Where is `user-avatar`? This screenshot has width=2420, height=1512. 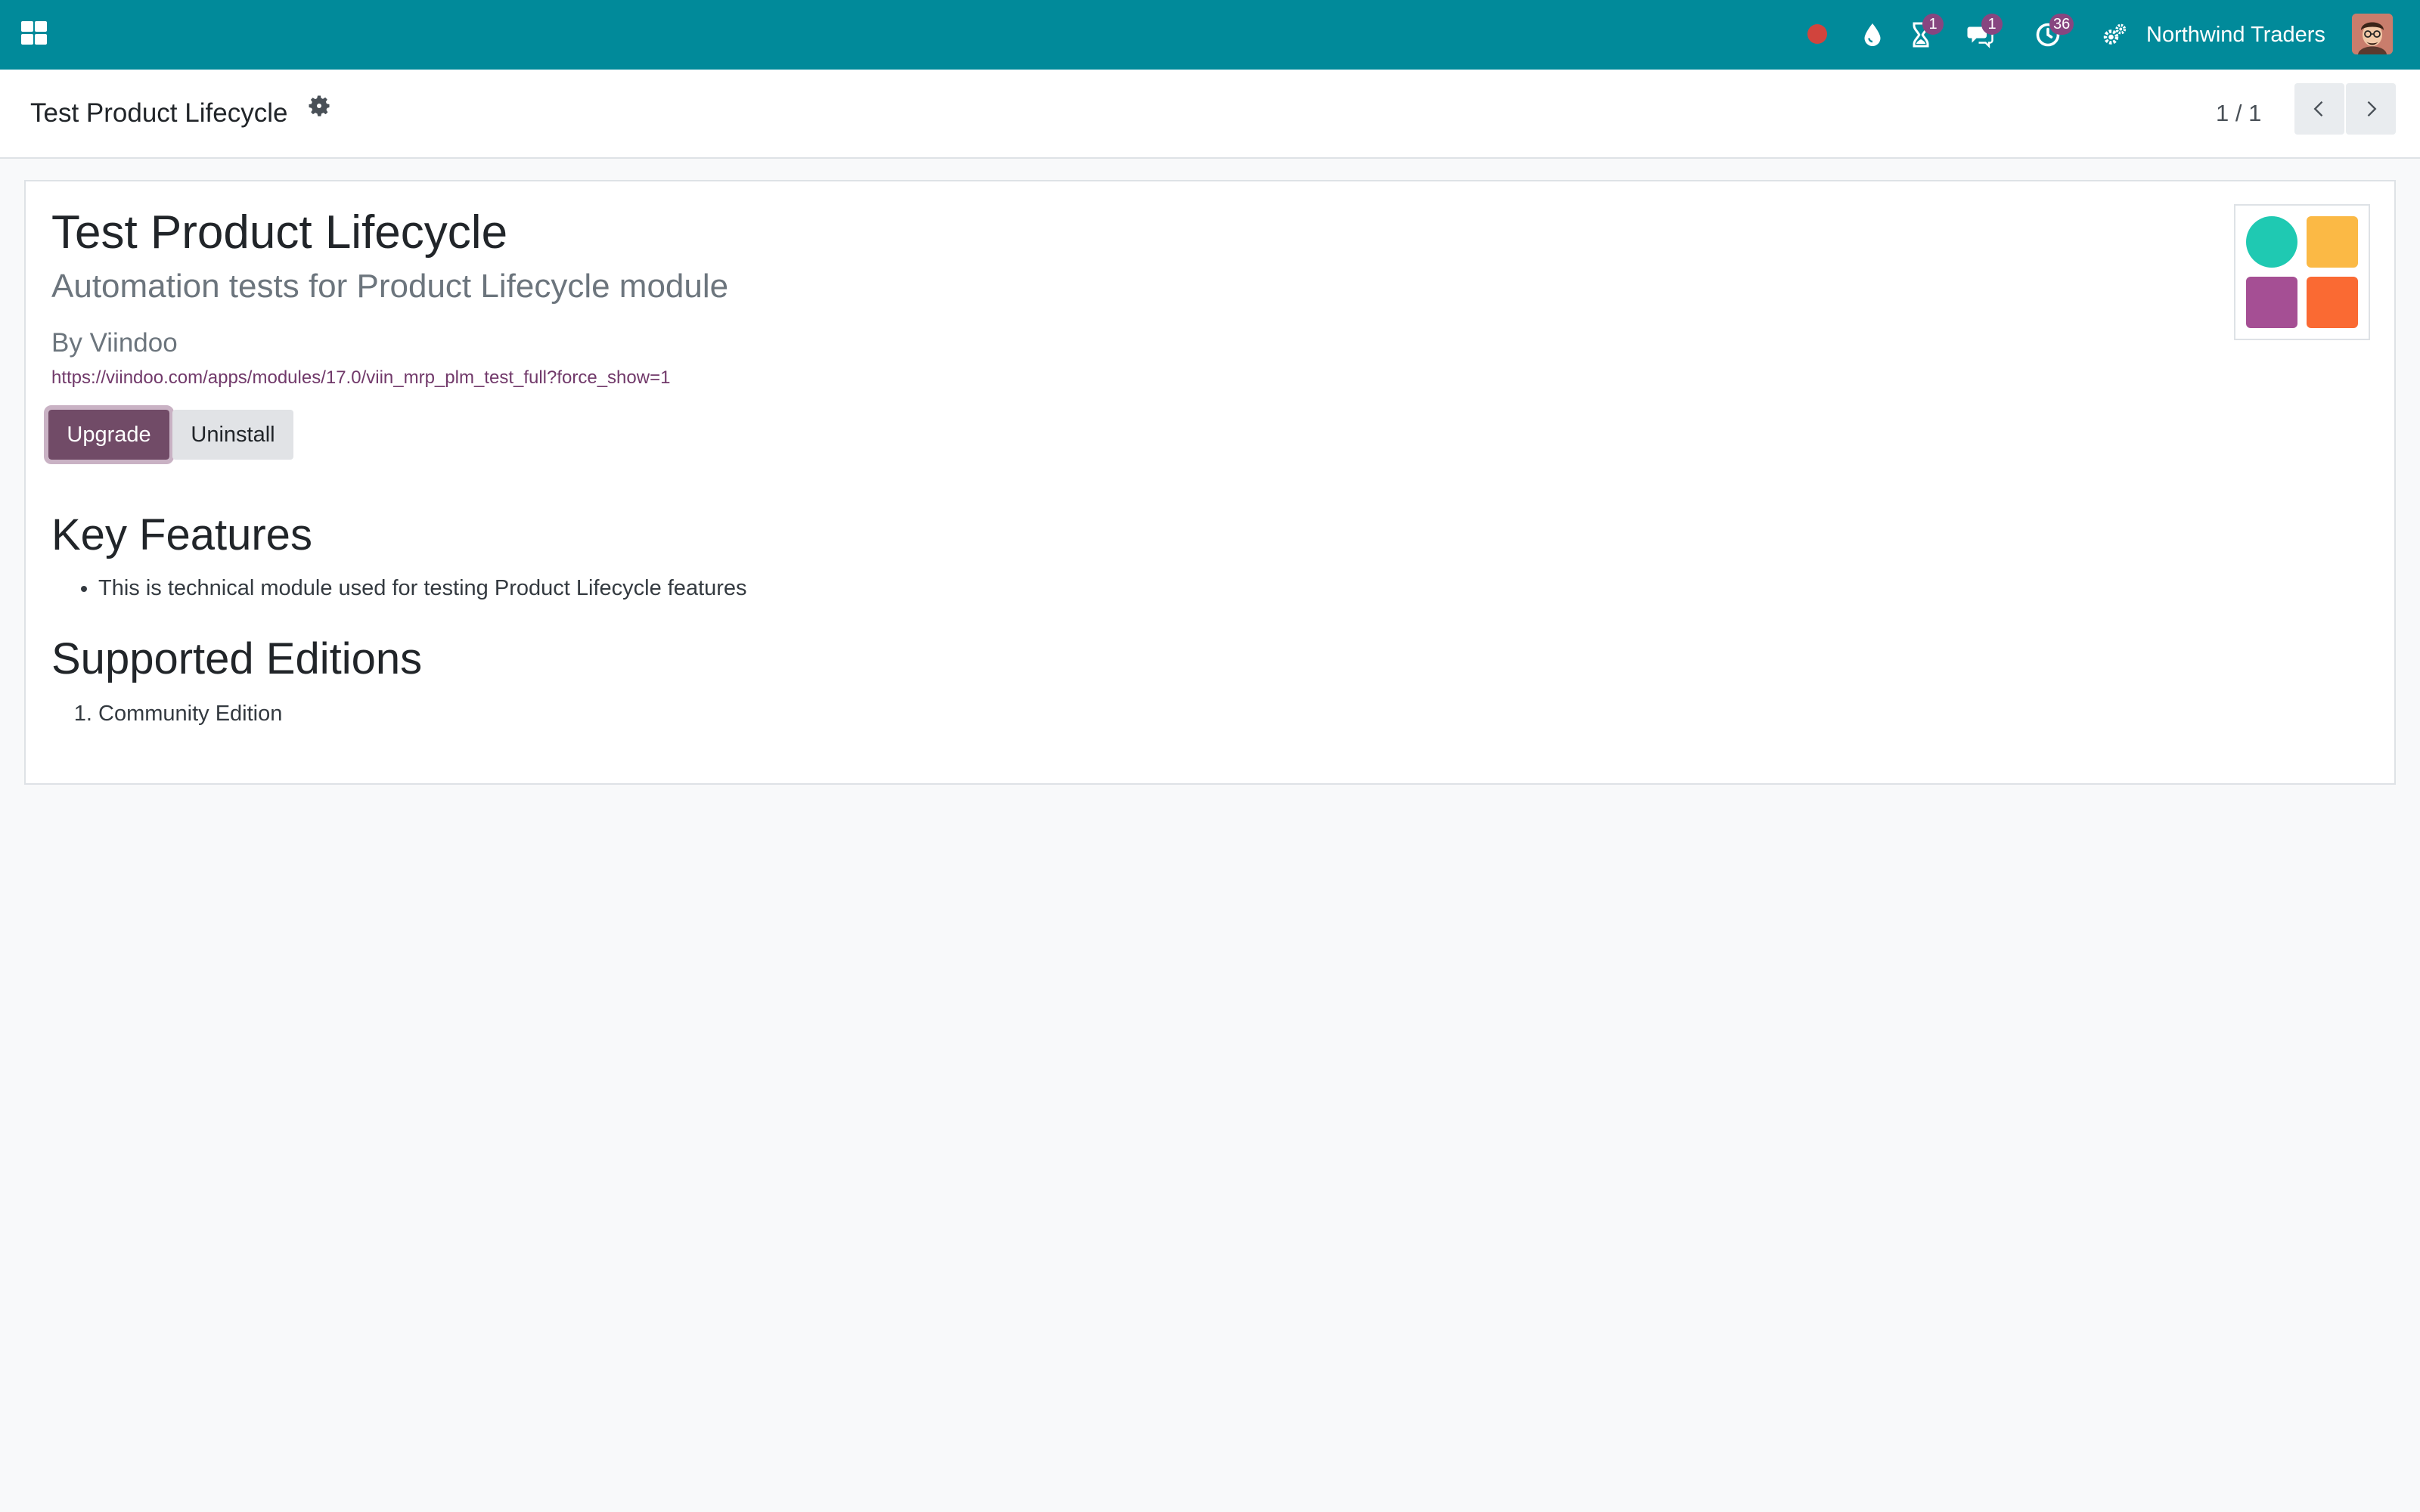
user-avatar is located at coordinates (2372, 34).